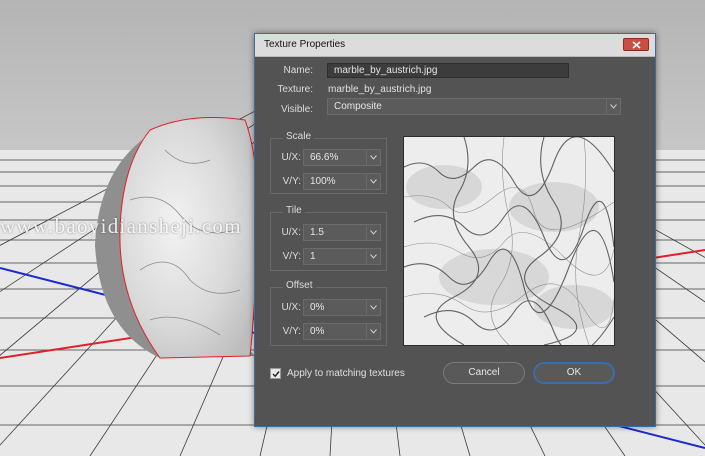 This screenshot has width=705, height=456. Describe the element at coordinates (305, 44) in the screenshot. I see `dialog-title: Texture Properties` at that location.